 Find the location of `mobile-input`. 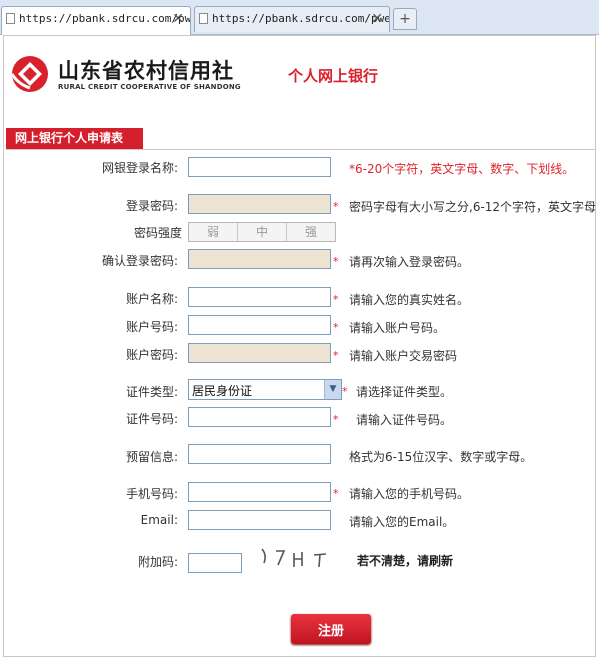

mobile-input is located at coordinates (259, 492).